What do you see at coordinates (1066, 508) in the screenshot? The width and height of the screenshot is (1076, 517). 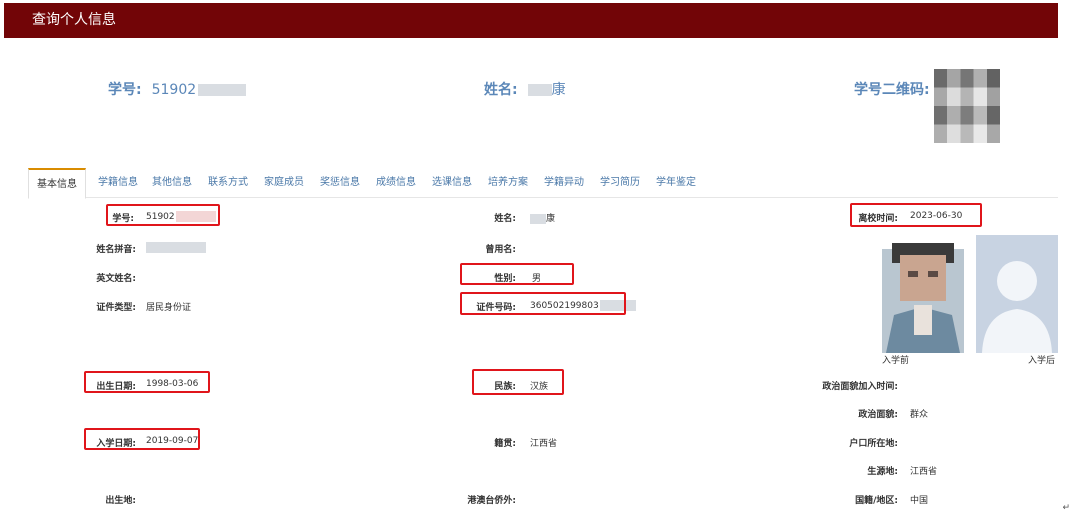 I see `return-mark: ↵` at bounding box center [1066, 508].